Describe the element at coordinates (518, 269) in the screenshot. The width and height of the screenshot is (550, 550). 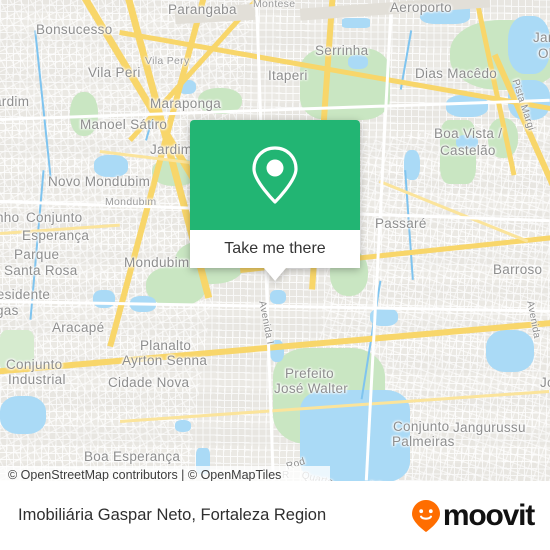
I see `map-place-label: Barroso` at that location.